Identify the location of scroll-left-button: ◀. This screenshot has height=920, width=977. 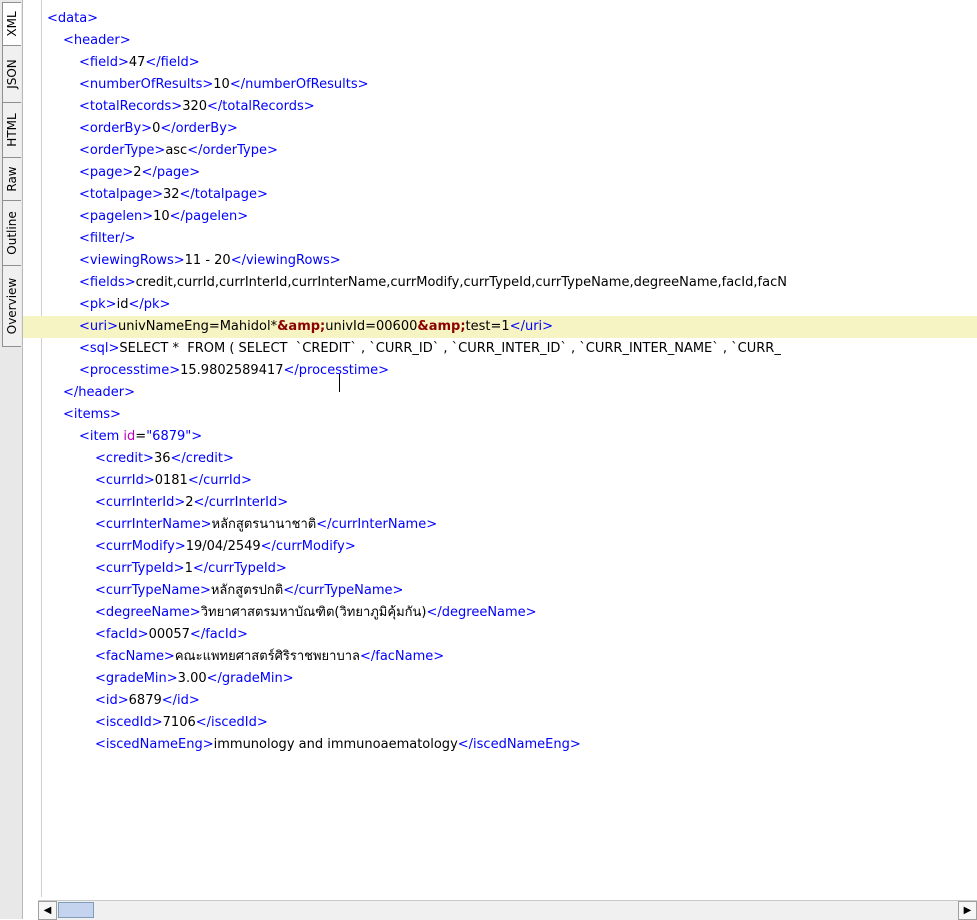
(47, 910).